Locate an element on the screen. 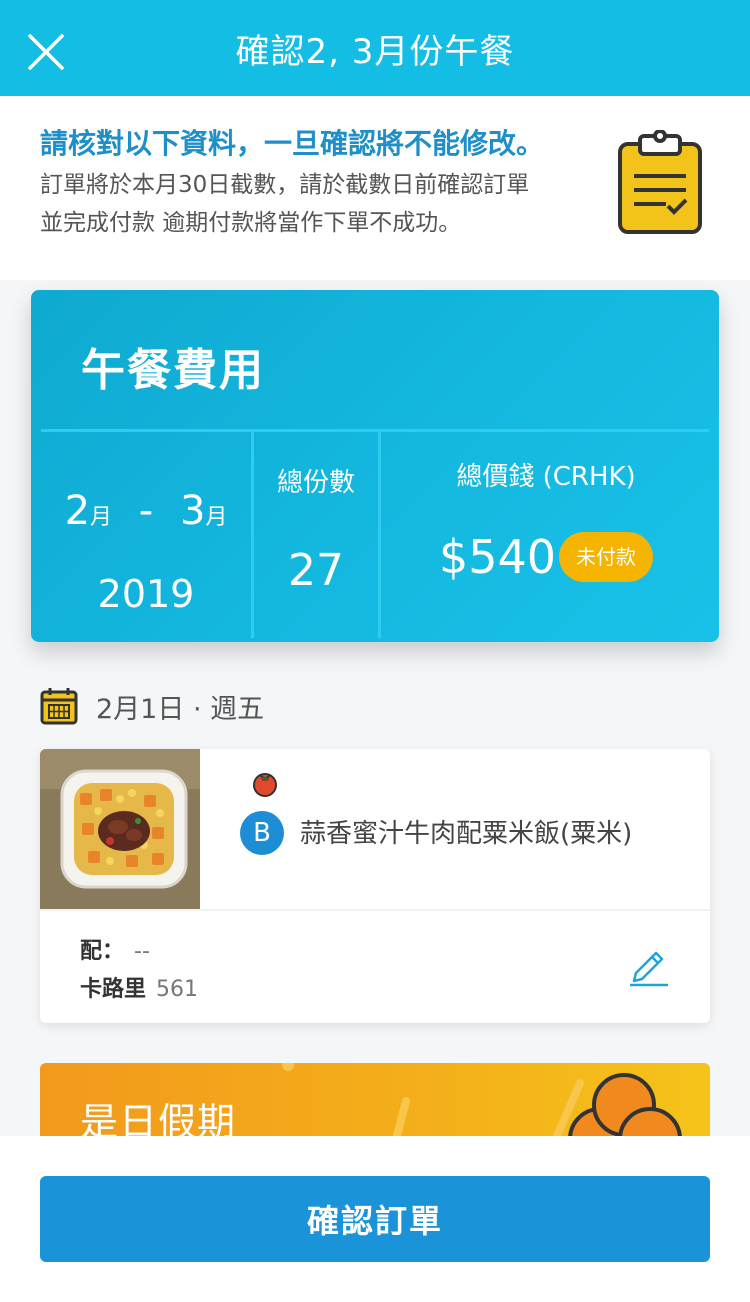  calorie-value: 561 is located at coordinates (177, 989).